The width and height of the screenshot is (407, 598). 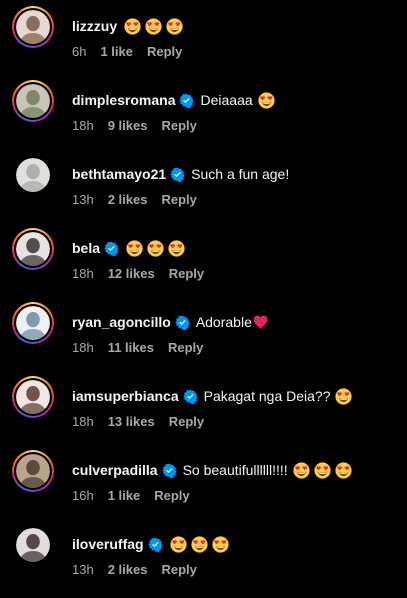 I want to click on comment-item: bela 18h 12 likes Reply, so click(x=203, y=265).